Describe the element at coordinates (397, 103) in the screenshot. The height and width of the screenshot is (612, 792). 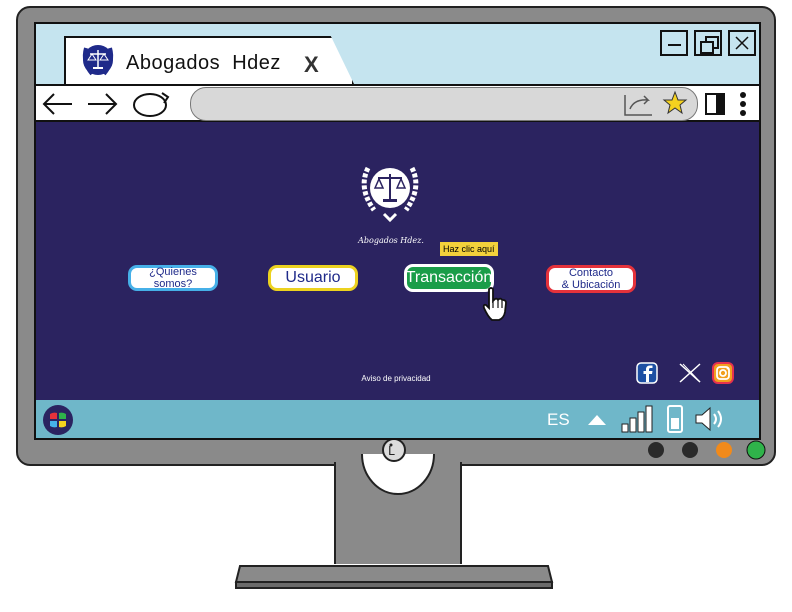
I see `browser-toolbar` at that location.